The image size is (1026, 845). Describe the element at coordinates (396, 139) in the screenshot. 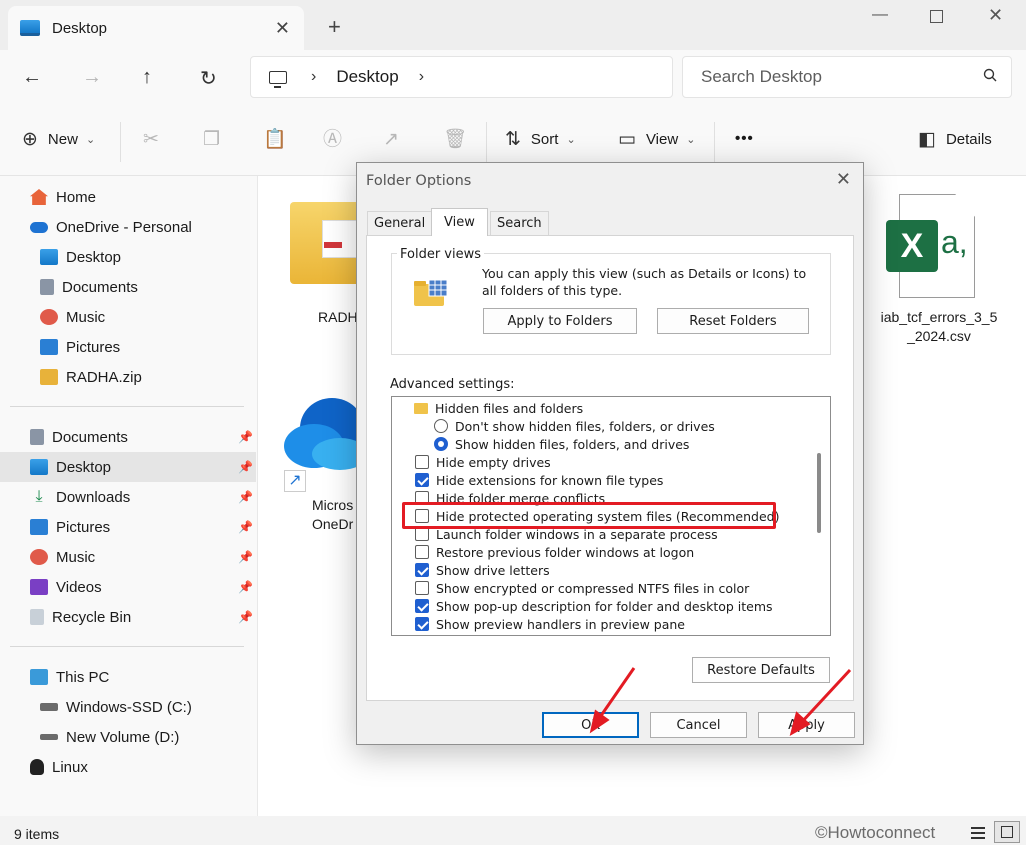

I see `share-button: ↗` at that location.